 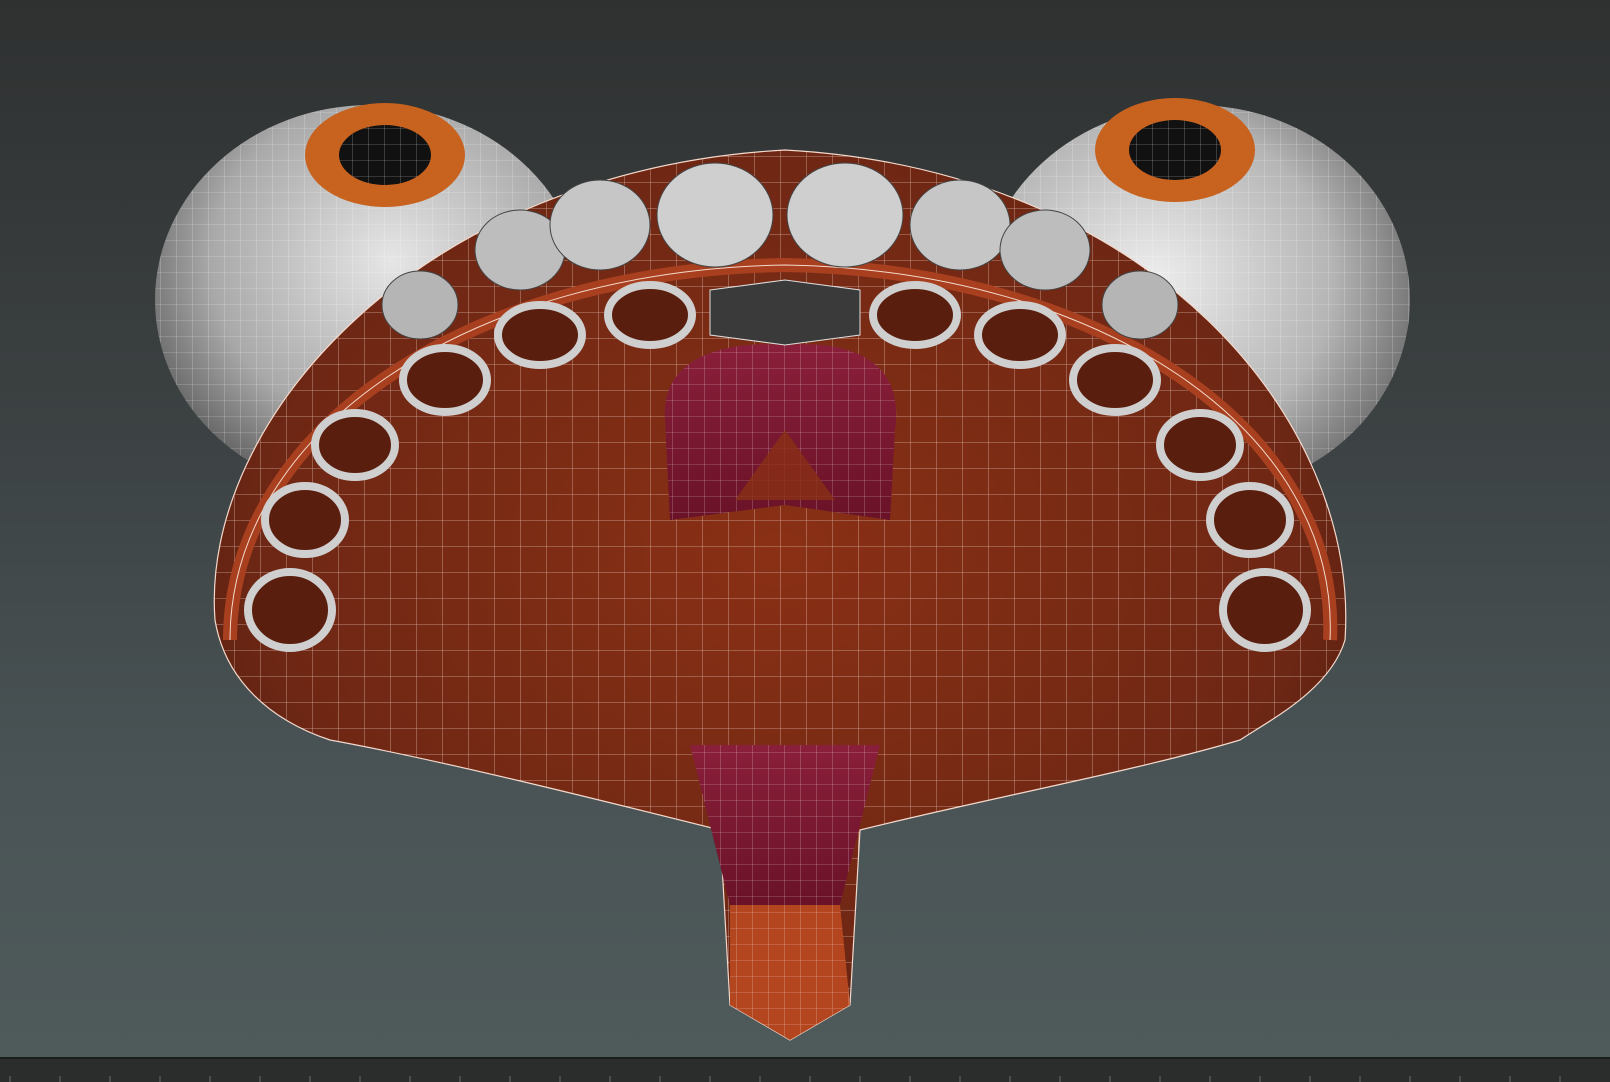 I want to click on upper-gum, so click(x=780, y=432).